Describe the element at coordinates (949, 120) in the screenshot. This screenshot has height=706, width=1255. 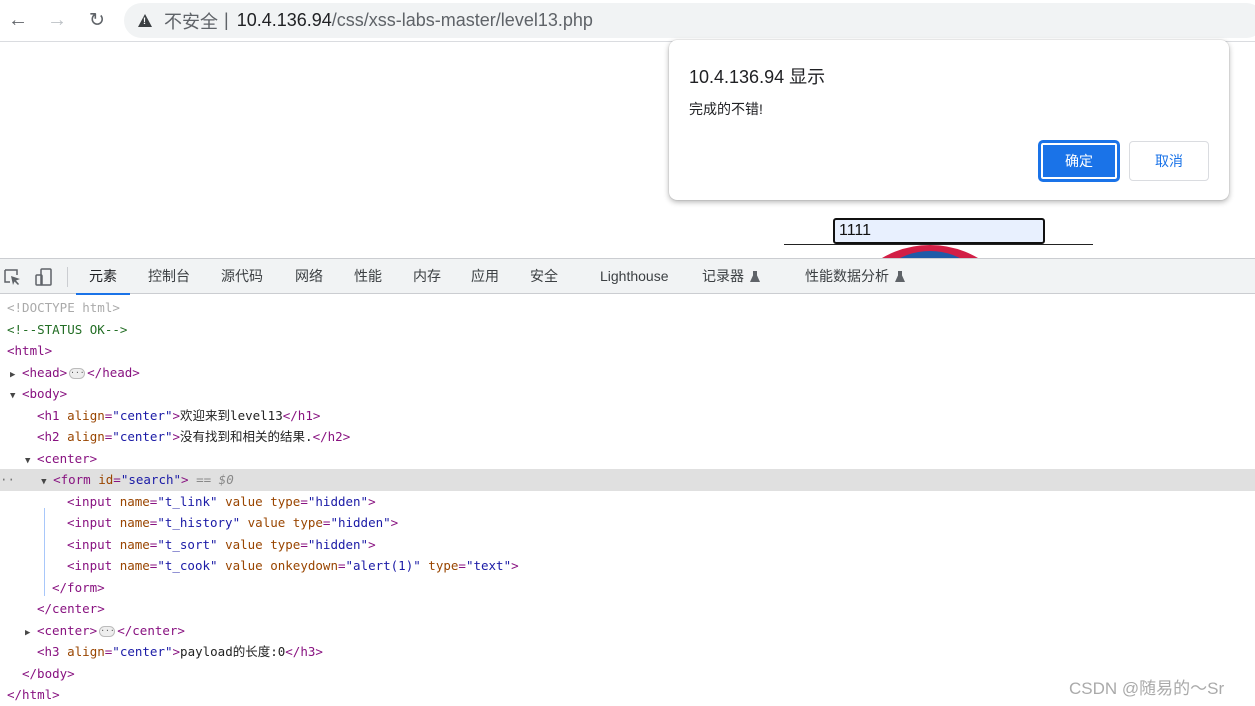
I see `alert-dialog: 10.4.136.94 显示 完成的不错! 确定 取消` at that location.